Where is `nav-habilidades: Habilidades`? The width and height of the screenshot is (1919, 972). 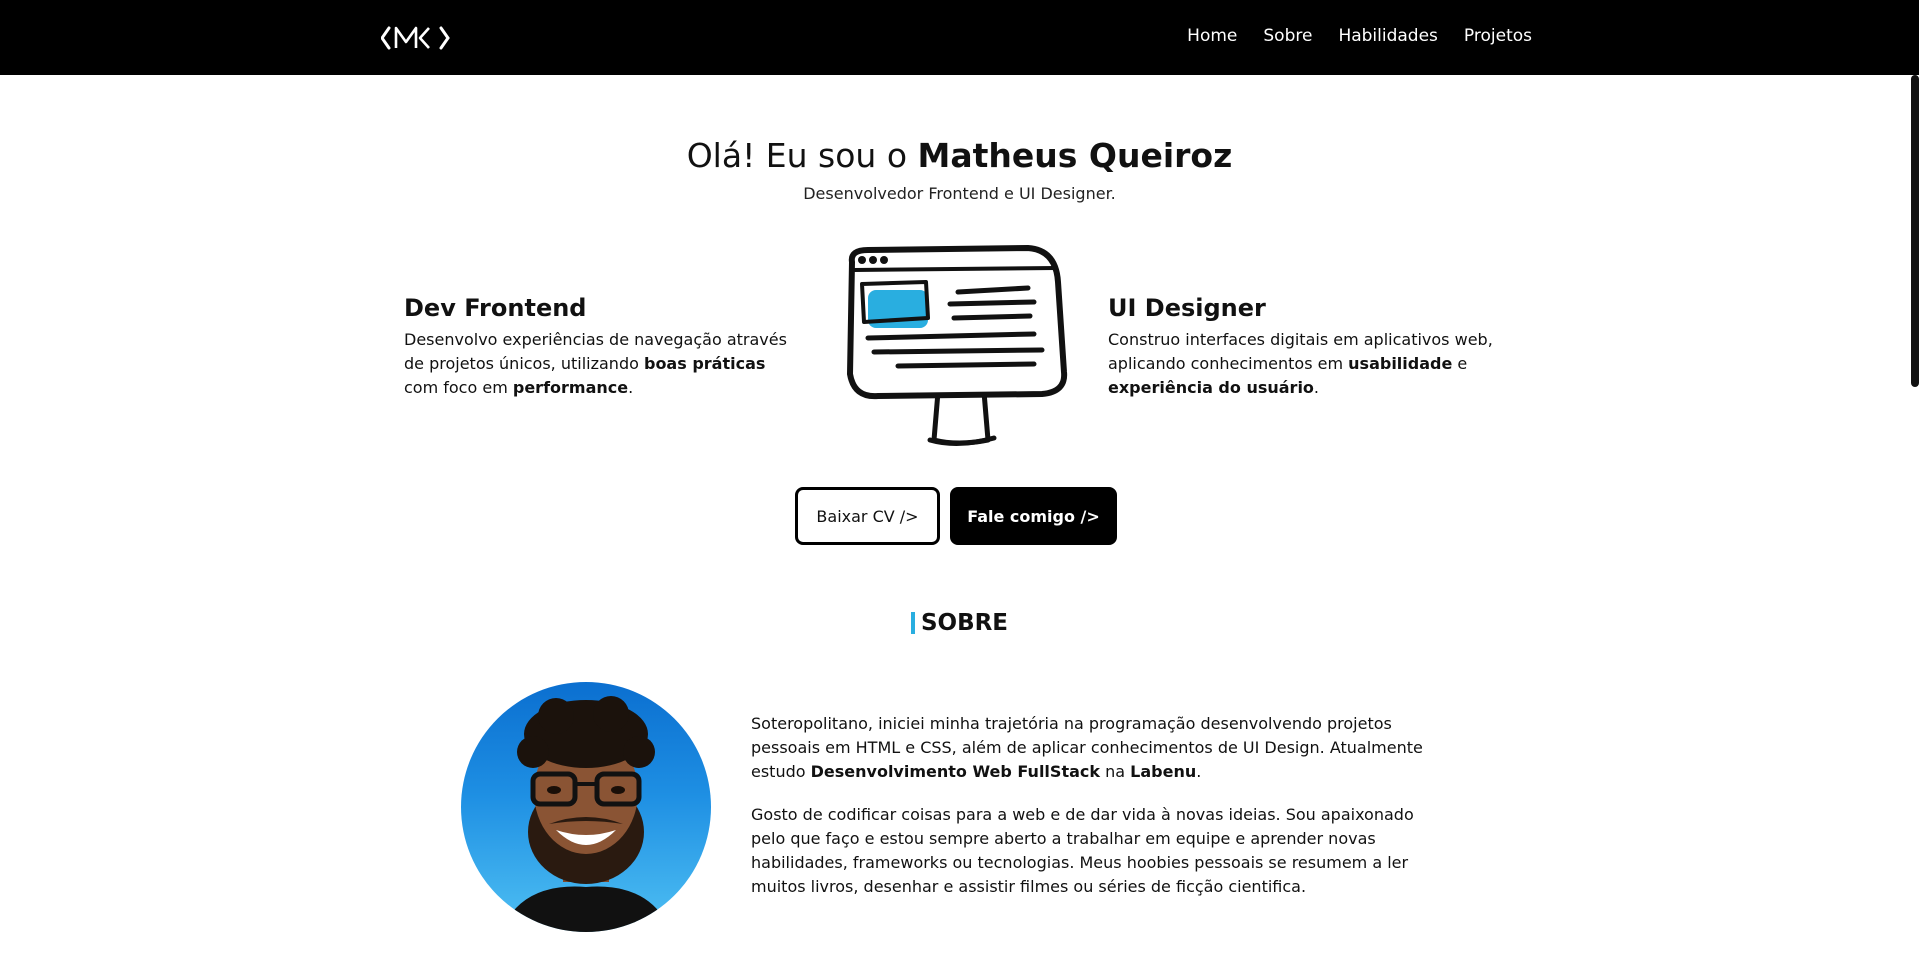 nav-habilidades: Habilidades is located at coordinates (1387, 36).